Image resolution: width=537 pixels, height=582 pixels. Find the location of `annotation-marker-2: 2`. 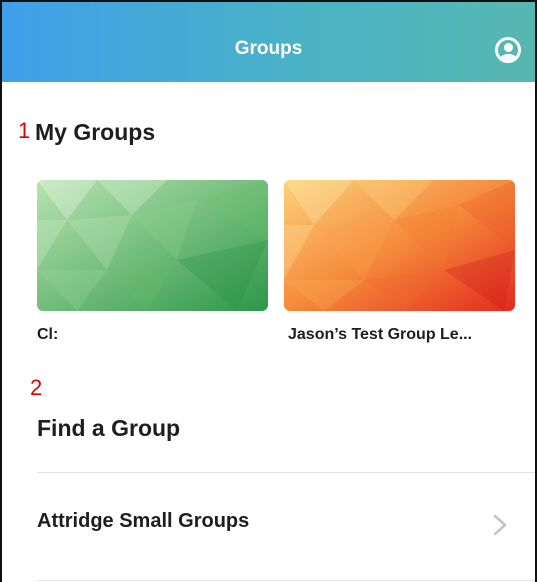

annotation-marker-2: 2 is located at coordinates (36, 387).